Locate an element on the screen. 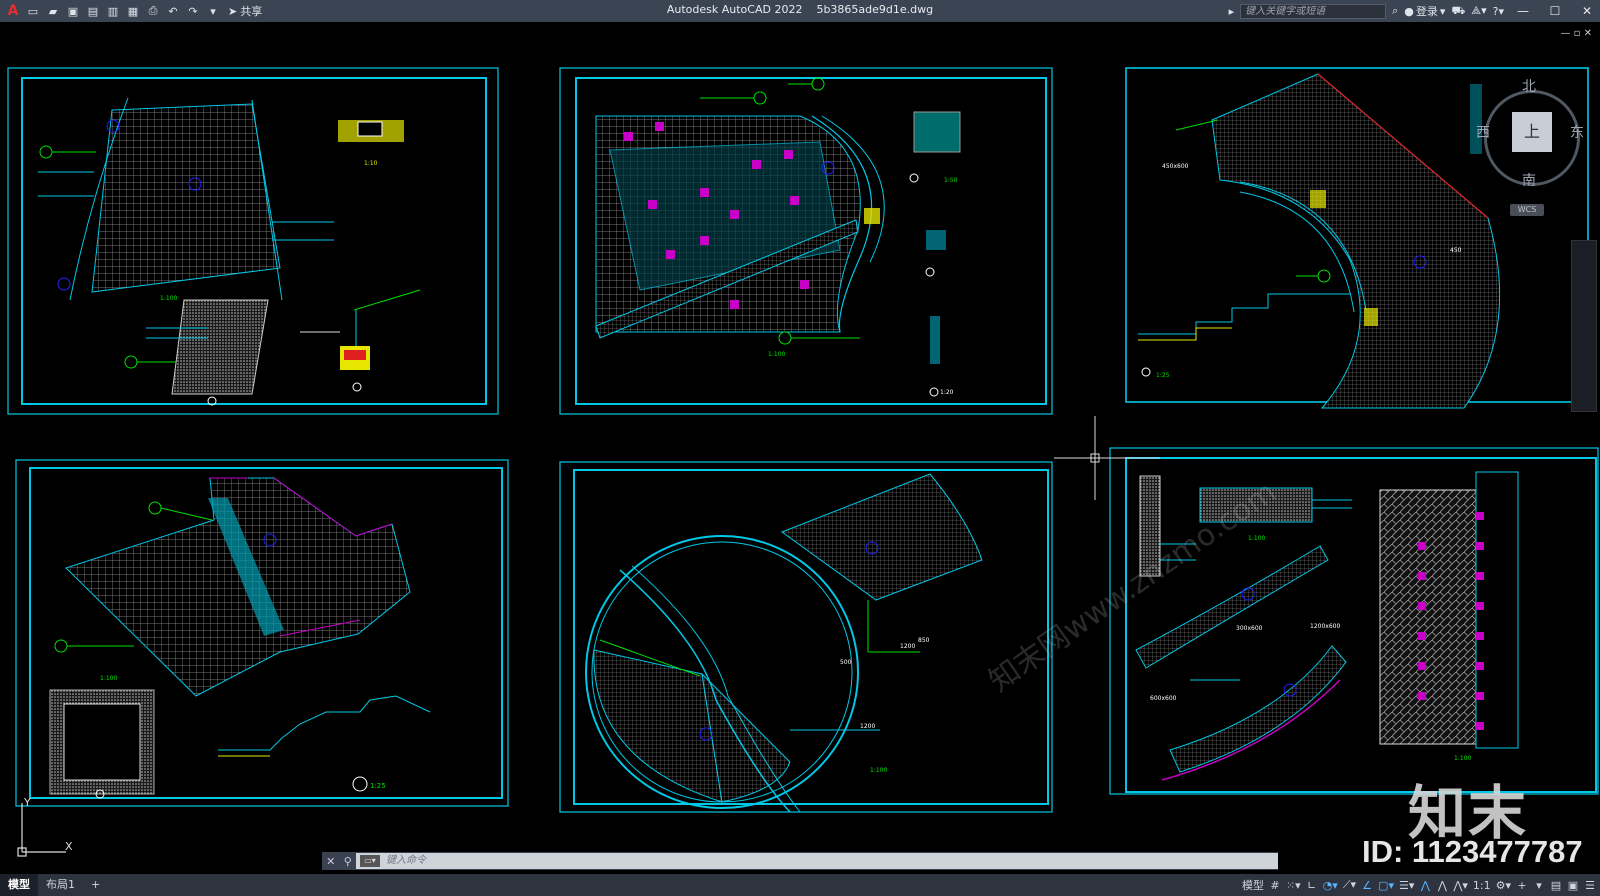  scale-dropdown: 1:1 is located at coordinates (1482, 885).